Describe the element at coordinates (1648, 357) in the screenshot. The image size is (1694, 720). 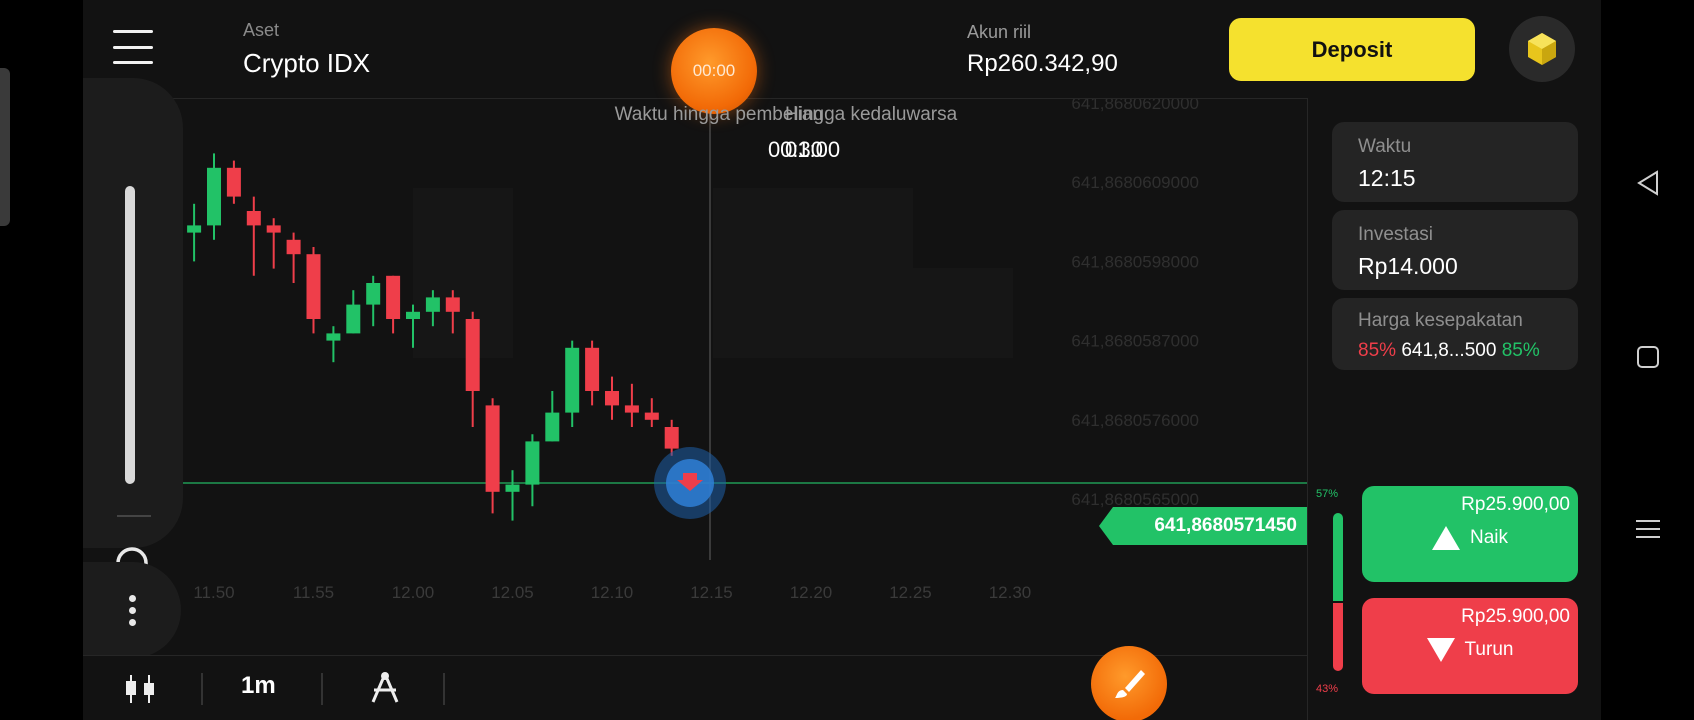
I see `home-icon` at that location.